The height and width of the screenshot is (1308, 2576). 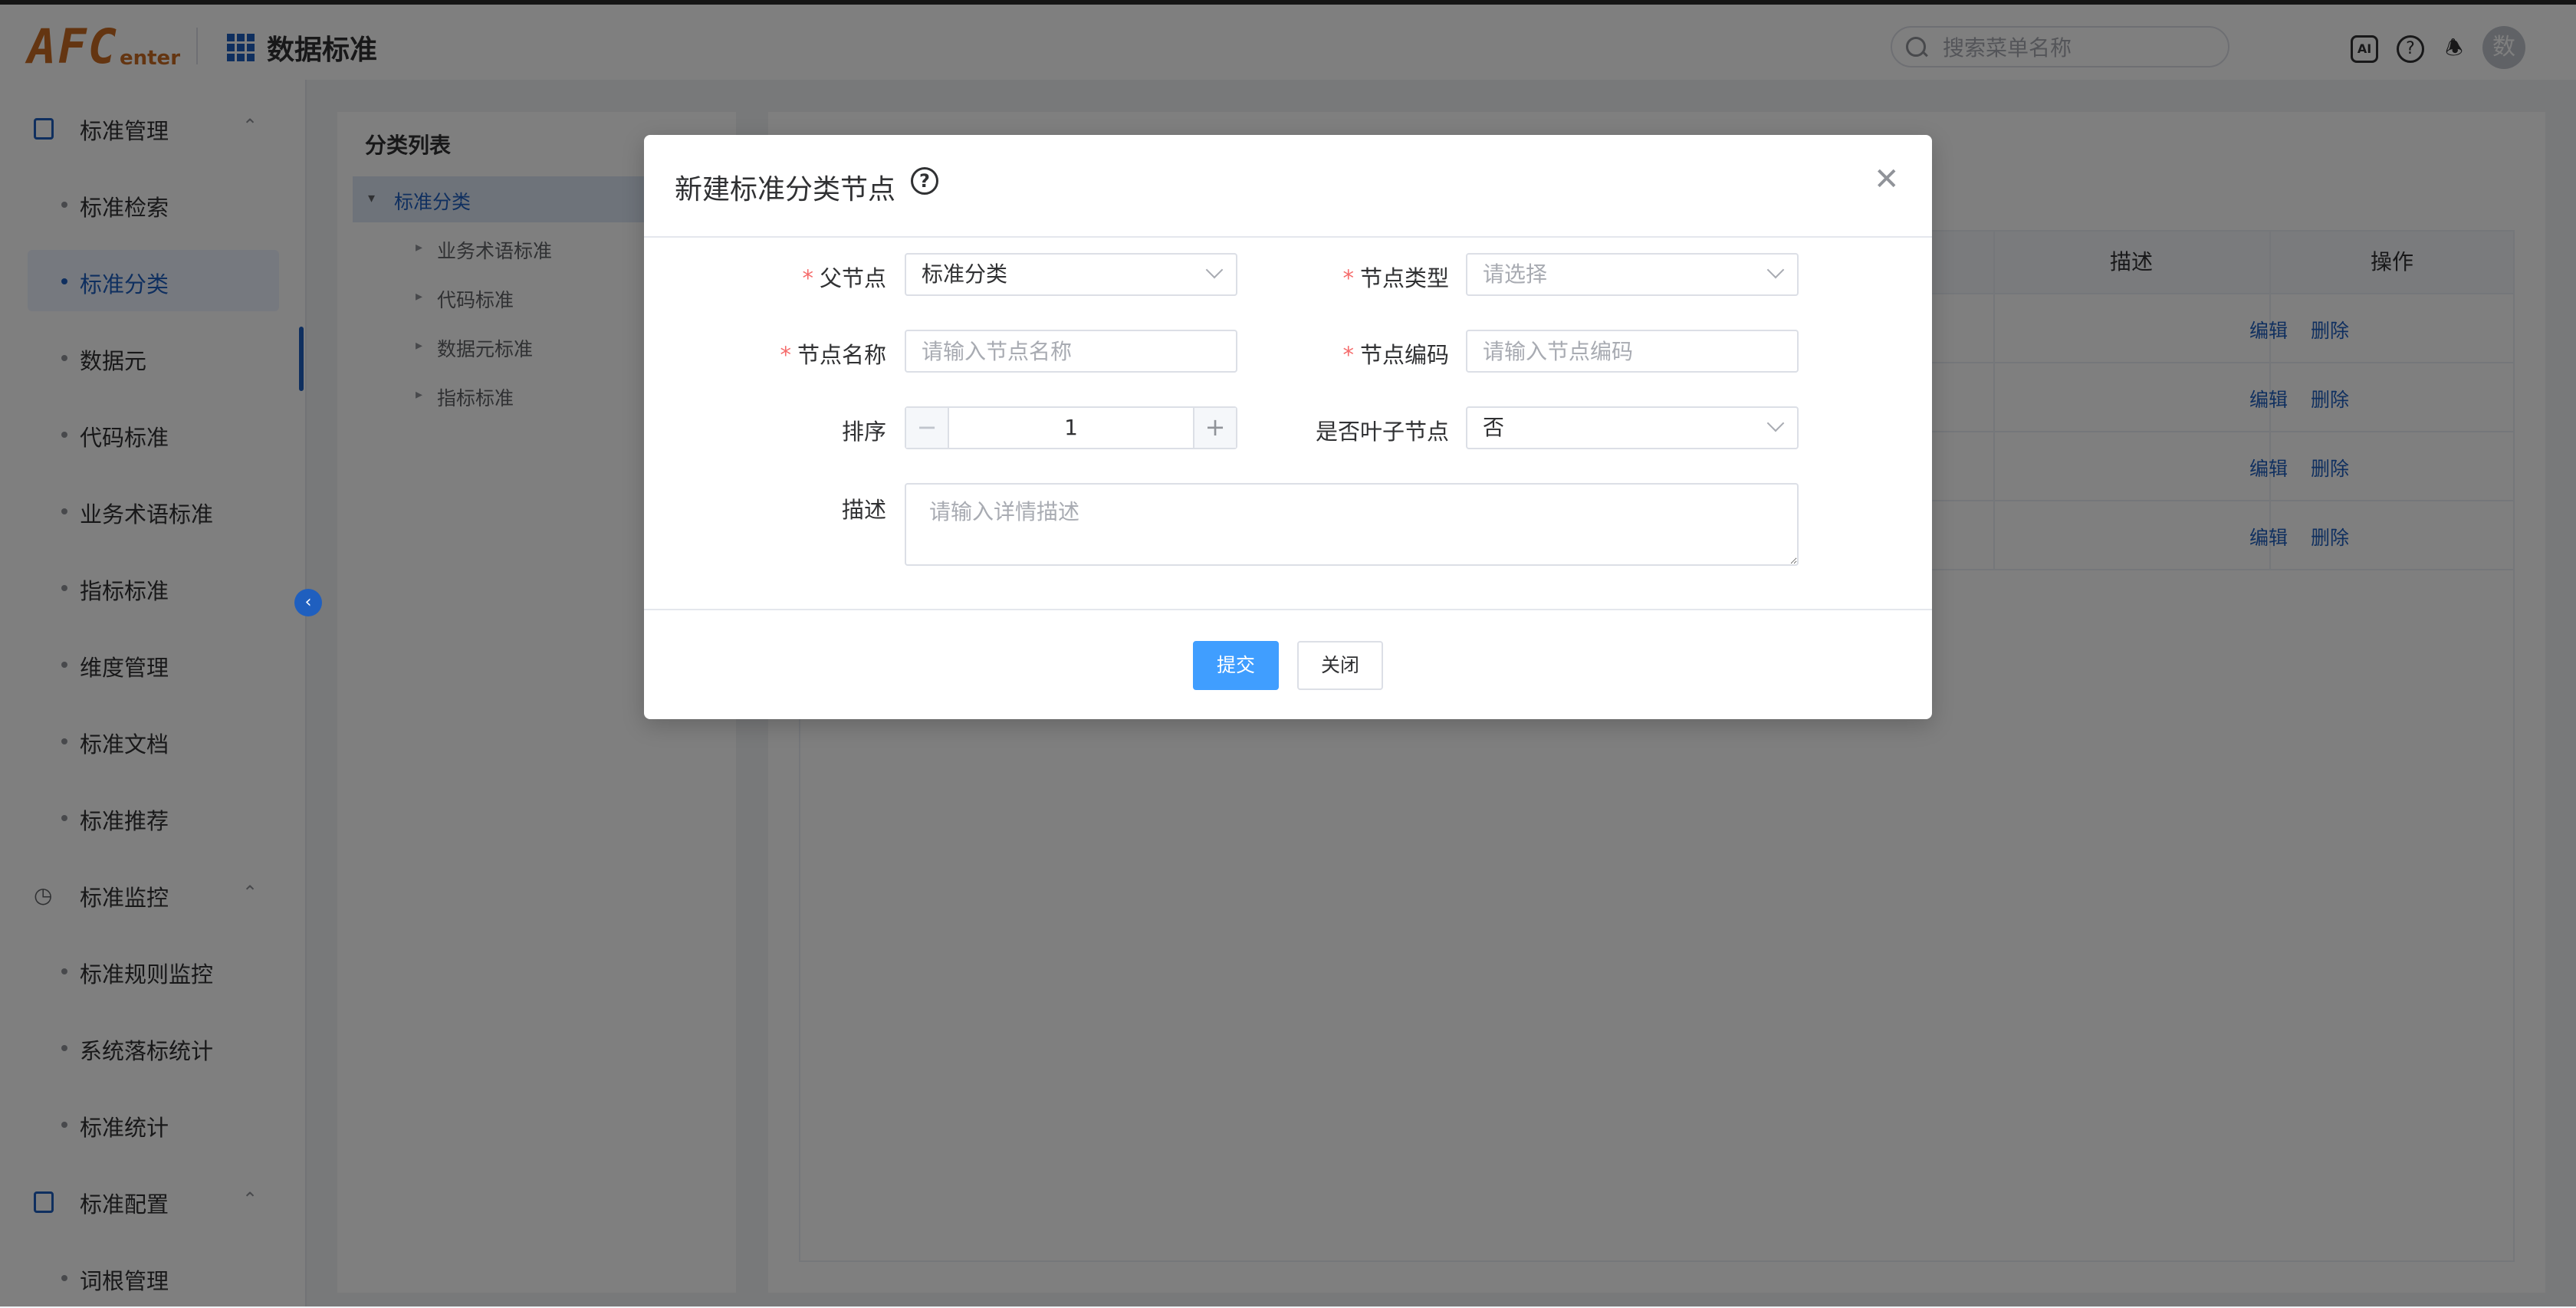 I want to click on dialog-header-divider, so click(x=1288, y=237).